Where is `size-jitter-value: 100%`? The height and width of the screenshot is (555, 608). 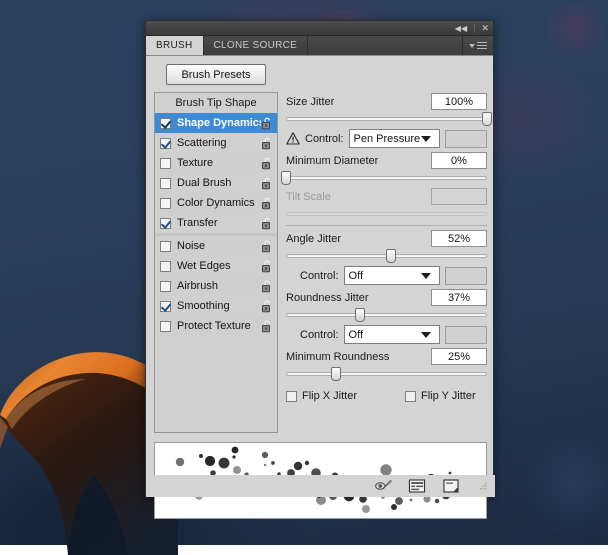
size-jitter-value: 100% is located at coordinates (459, 101).